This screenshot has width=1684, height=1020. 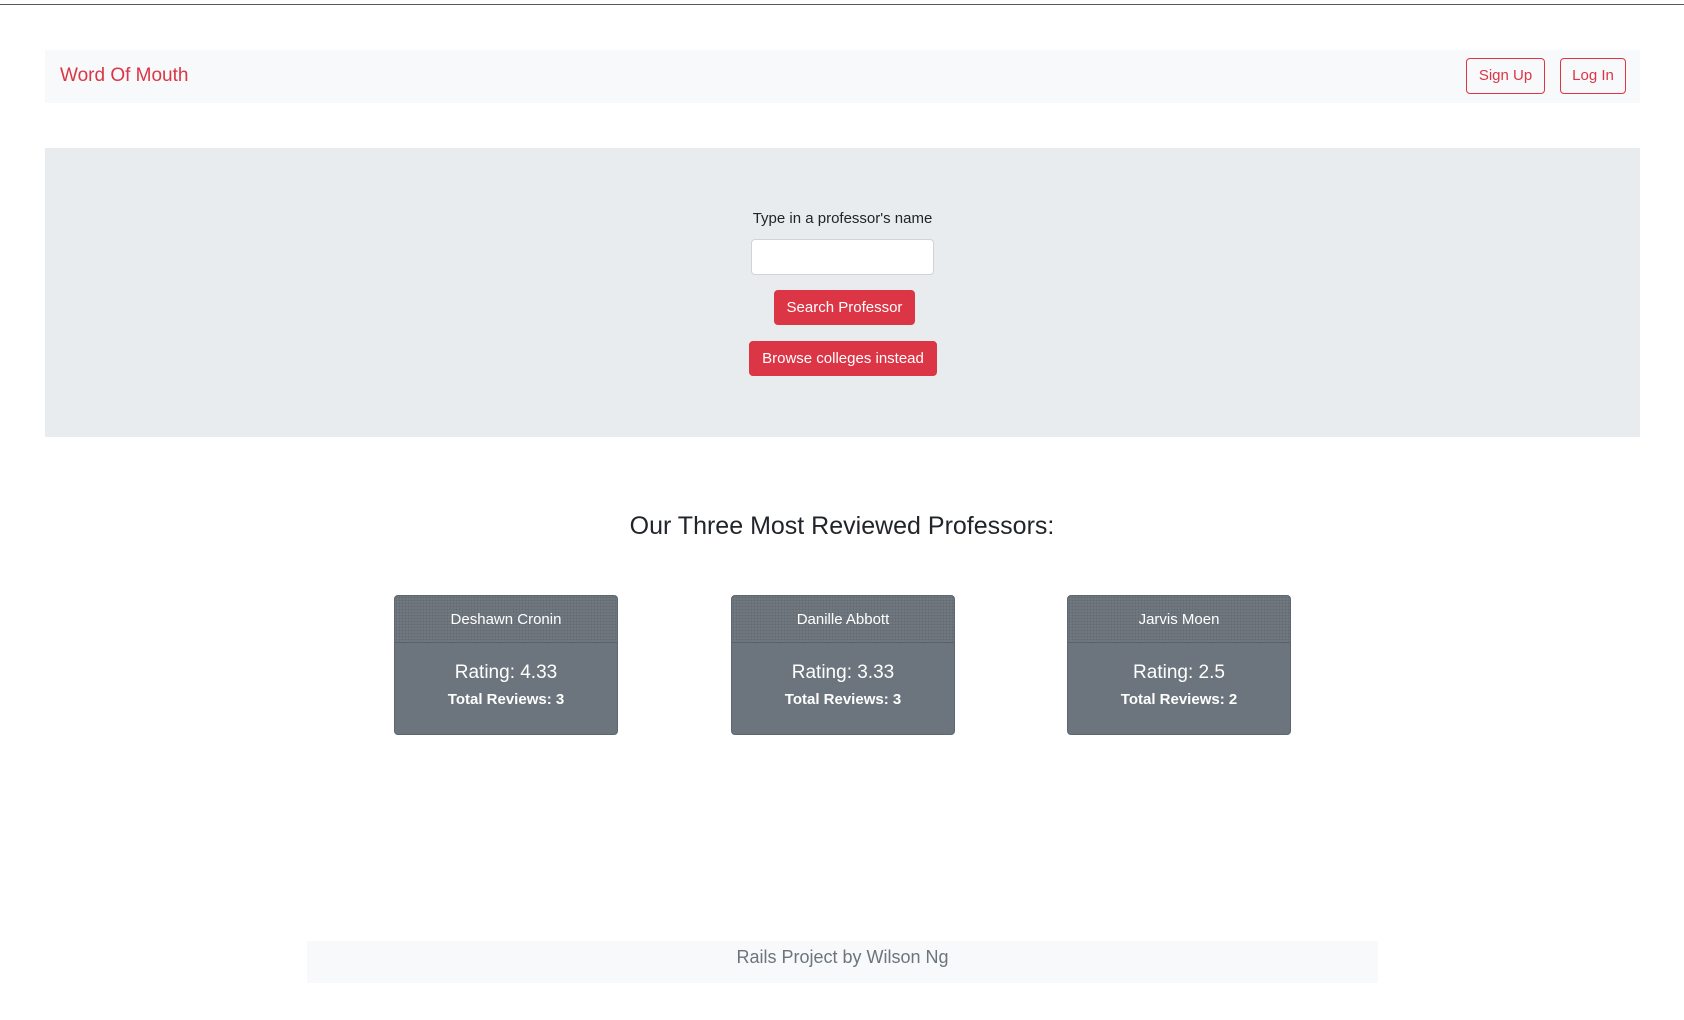 What do you see at coordinates (842, 76) in the screenshot?
I see `navbar: Word Of Mouth Sign Up Log In` at bounding box center [842, 76].